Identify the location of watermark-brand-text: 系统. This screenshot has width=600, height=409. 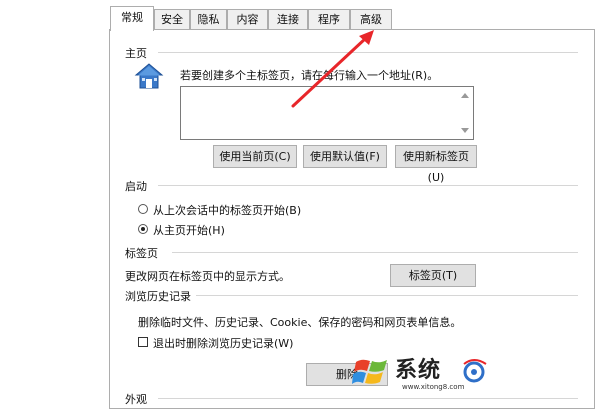
(418, 370).